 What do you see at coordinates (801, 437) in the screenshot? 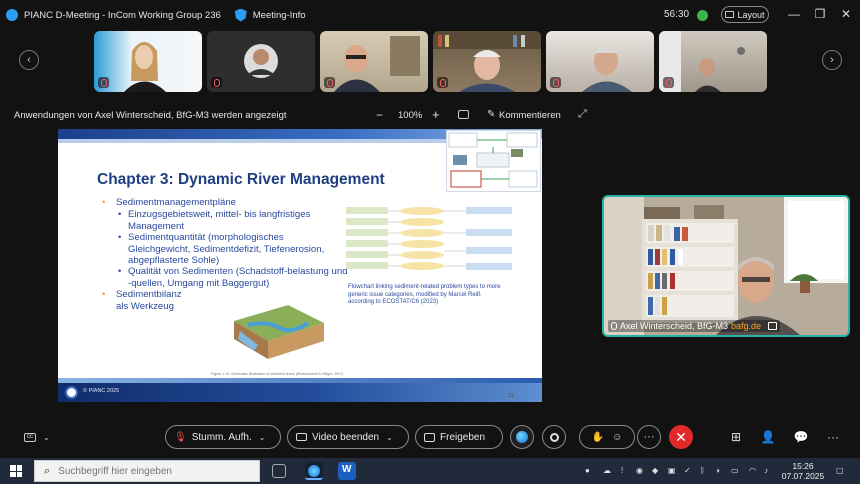
I see `chat-icon: 💬` at bounding box center [801, 437].